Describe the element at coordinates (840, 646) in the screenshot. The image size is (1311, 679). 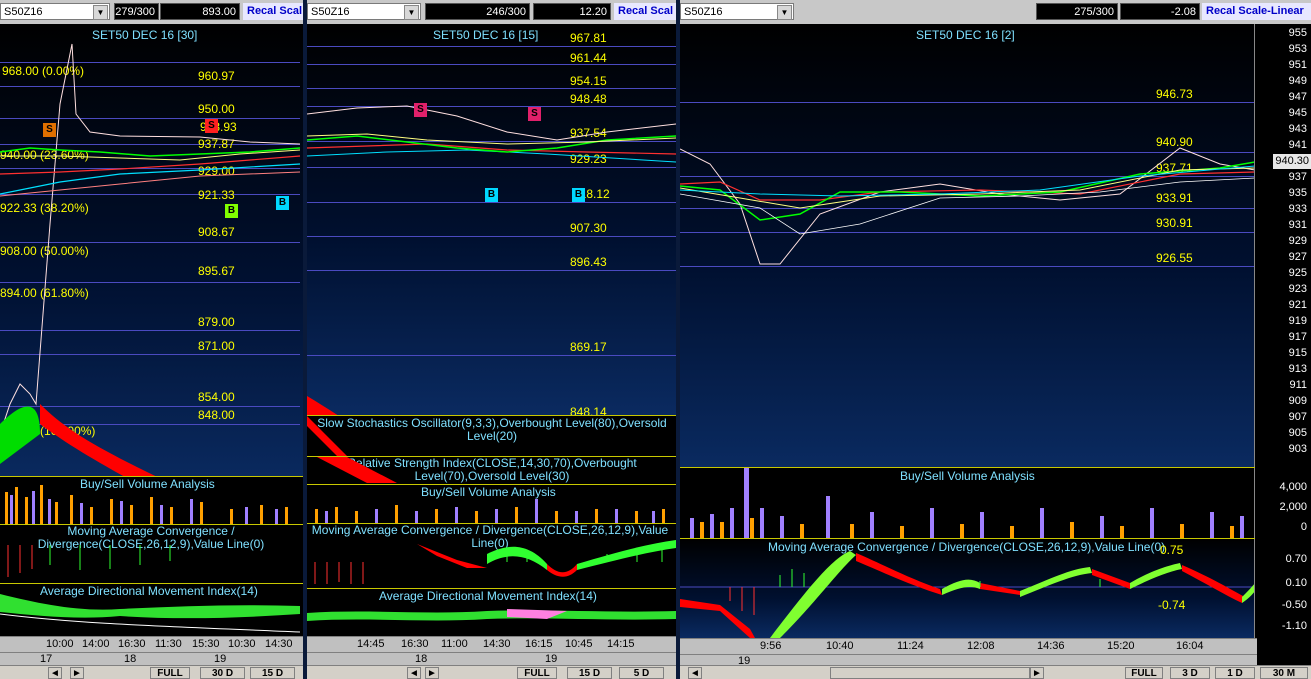
I see `time-tick: 10:40` at that location.